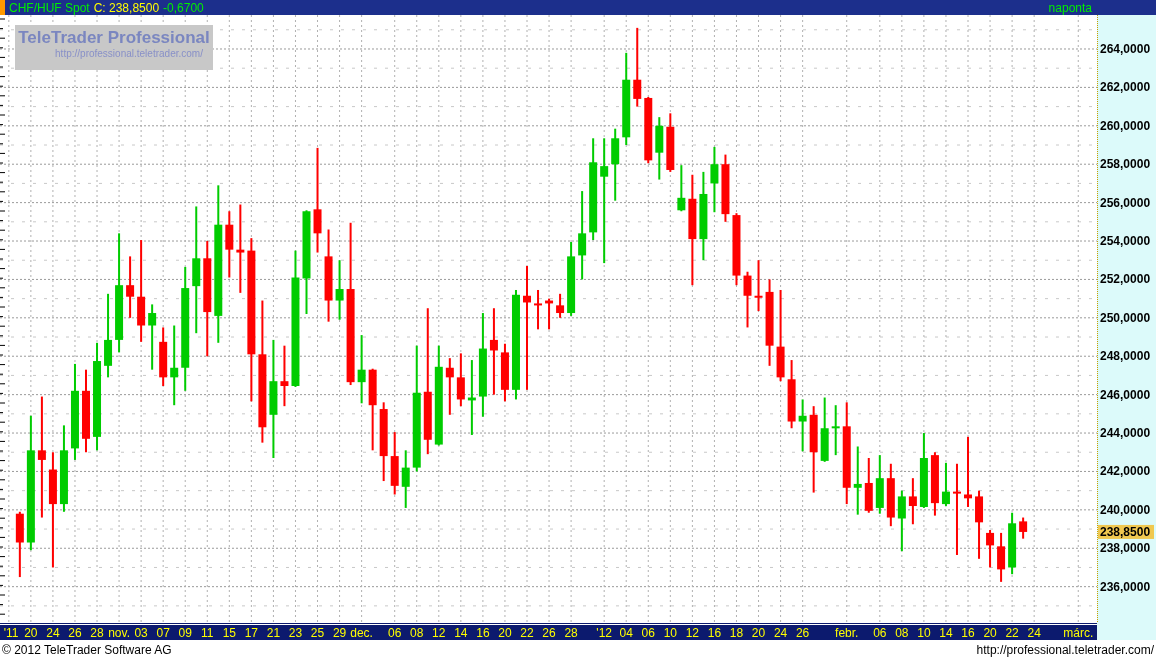 The height and width of the screenshot is (659, 1156). What do you see at coordinates (295, 633) in the screenshot?
I see `axis-label: 23` at bounding box center [295, 633].